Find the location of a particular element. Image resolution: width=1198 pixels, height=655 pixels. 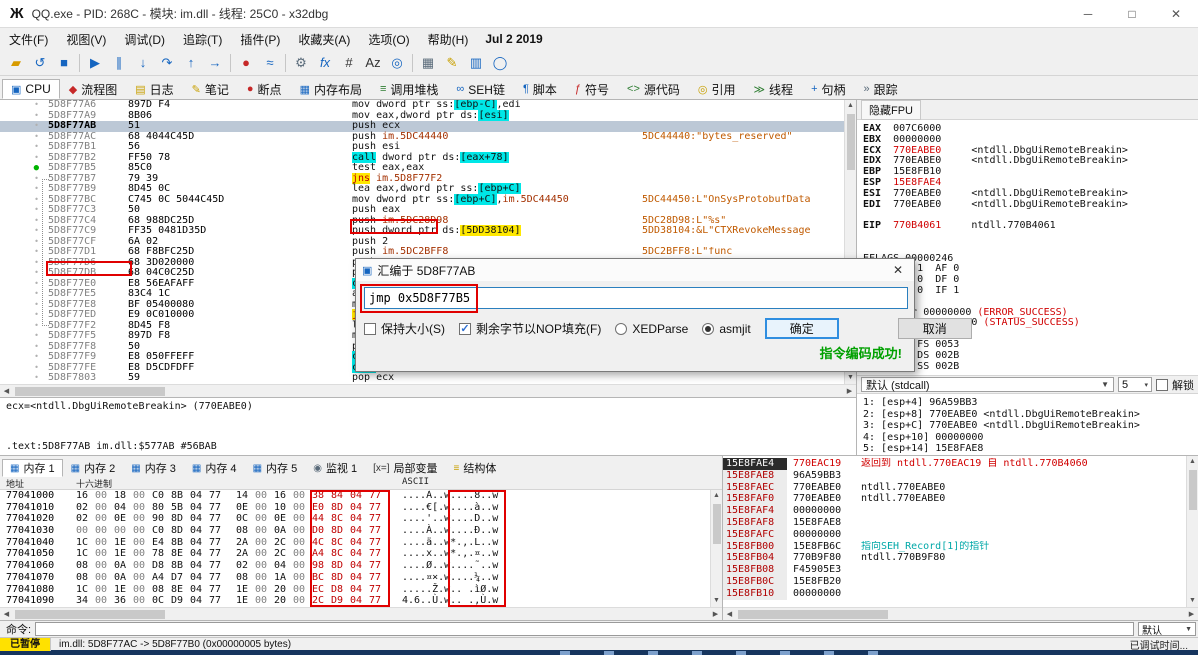

book-icon: ▥ is located at coordinates (476, 63).